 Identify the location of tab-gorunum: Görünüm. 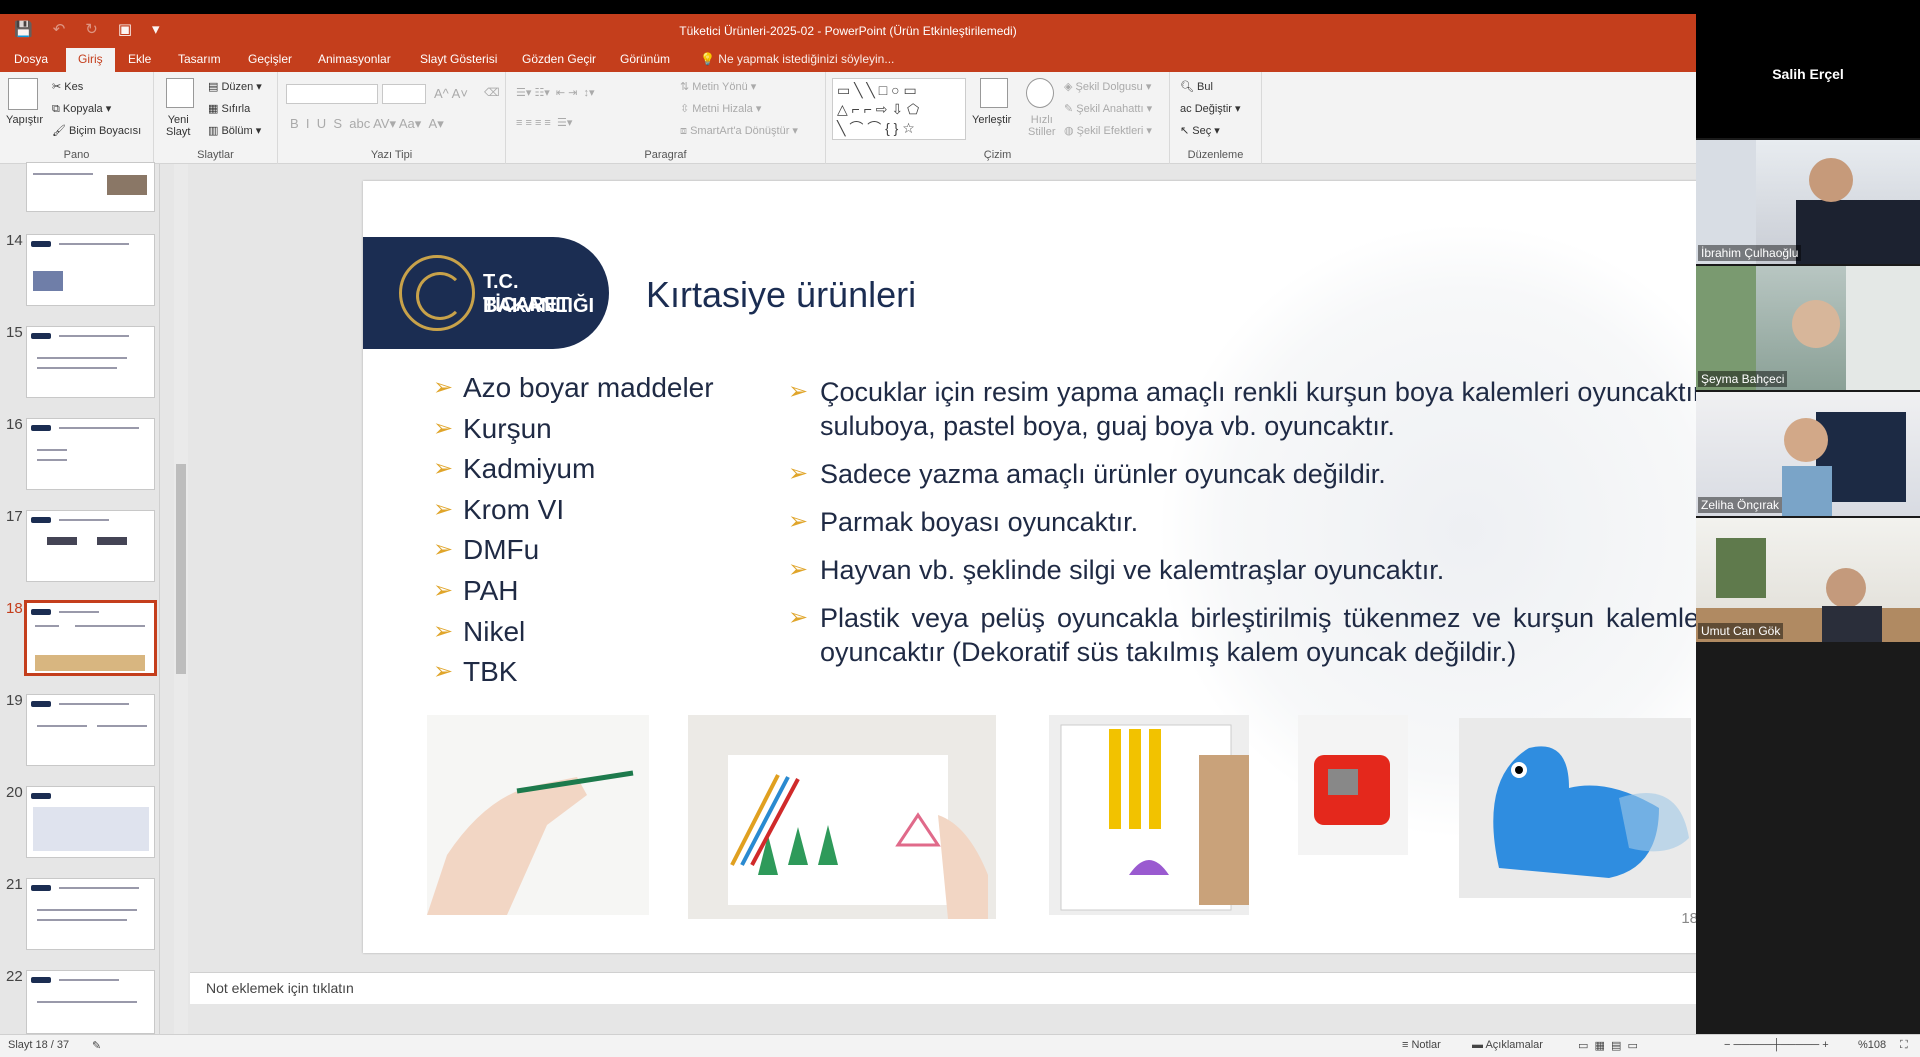
(645, 59).